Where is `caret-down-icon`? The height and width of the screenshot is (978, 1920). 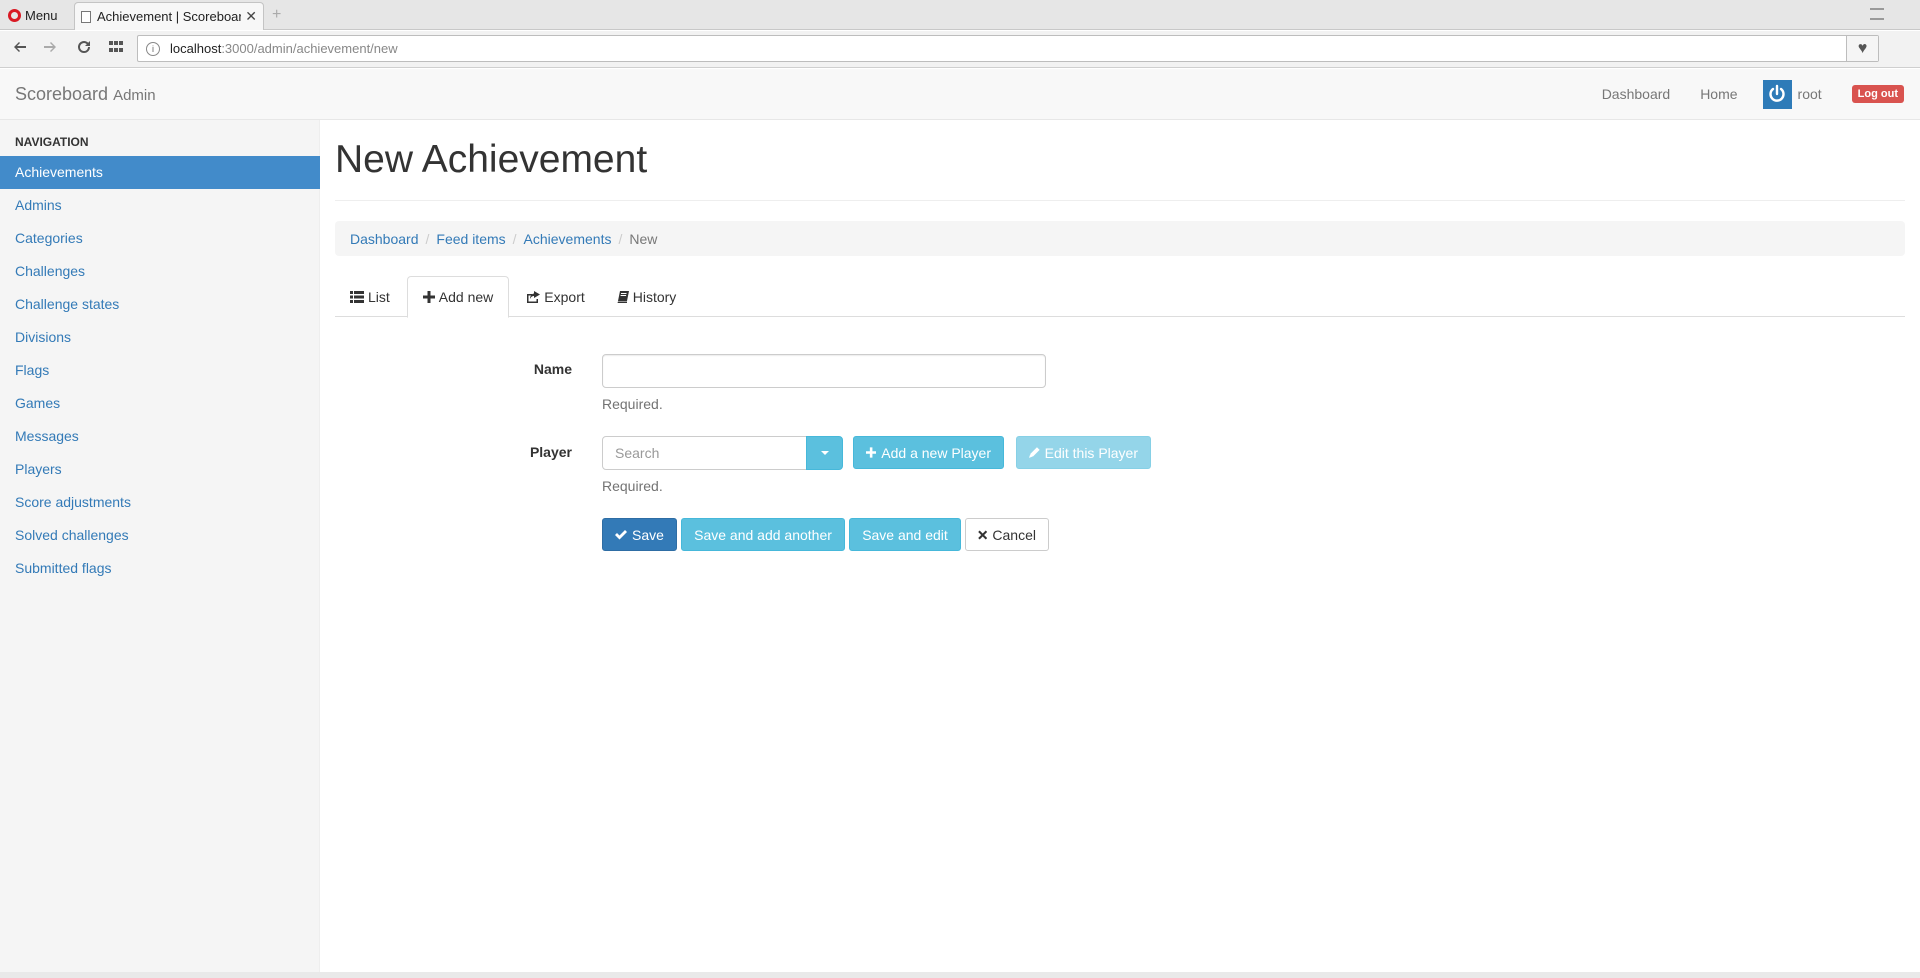
caret-down-icon is located at coordinates (824, 453).